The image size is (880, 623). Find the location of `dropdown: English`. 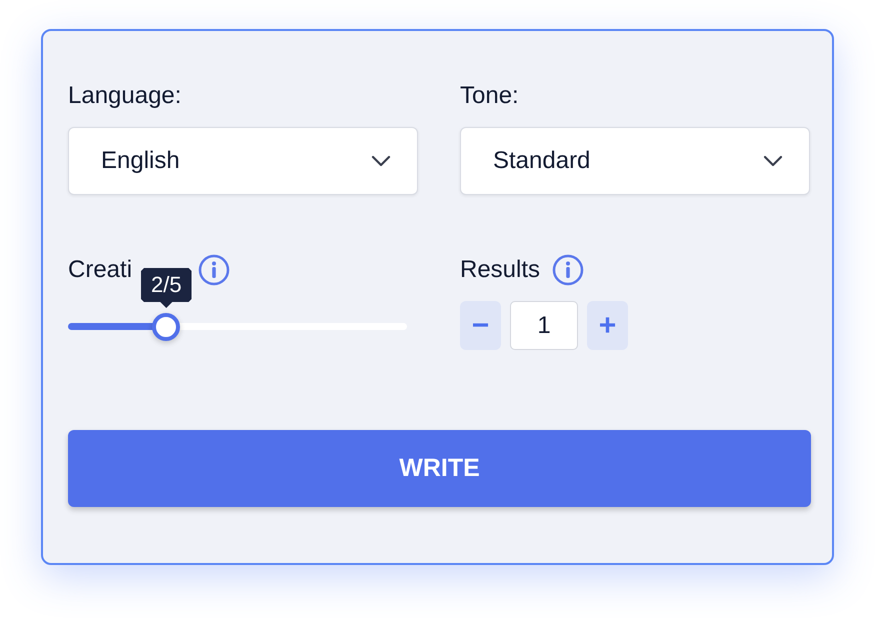

dropdown: English is located at coordinates (243, 161).